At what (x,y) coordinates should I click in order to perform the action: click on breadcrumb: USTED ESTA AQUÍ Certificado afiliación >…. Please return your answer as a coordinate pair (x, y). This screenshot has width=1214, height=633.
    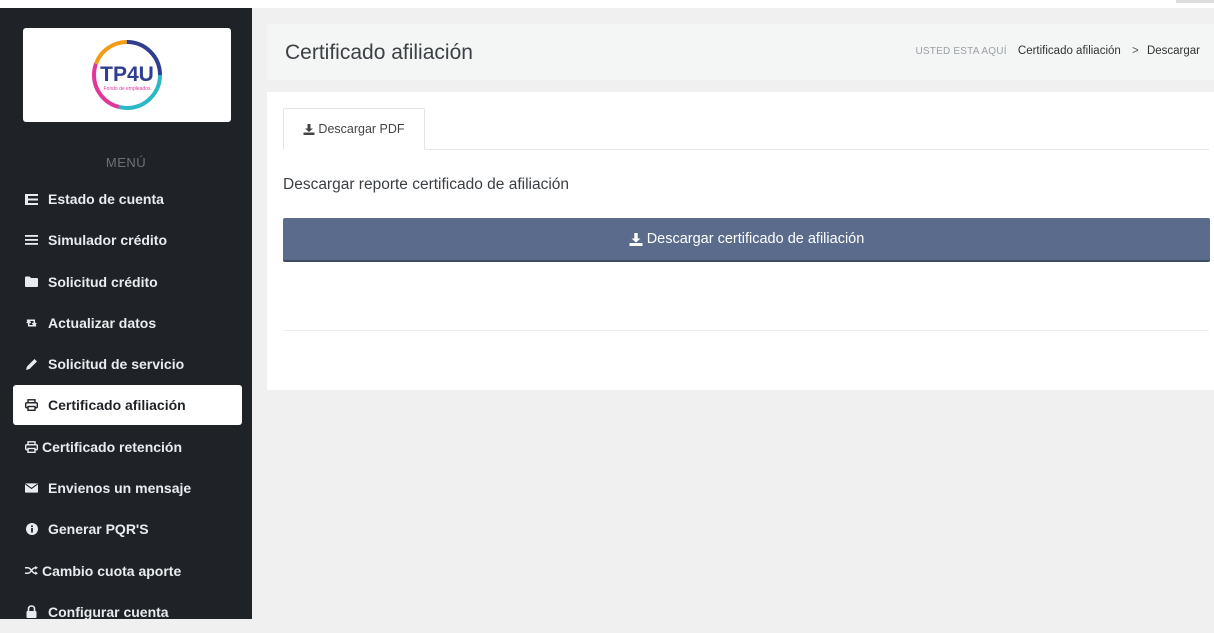
    Looking at the image, I should click on (1058, 51).